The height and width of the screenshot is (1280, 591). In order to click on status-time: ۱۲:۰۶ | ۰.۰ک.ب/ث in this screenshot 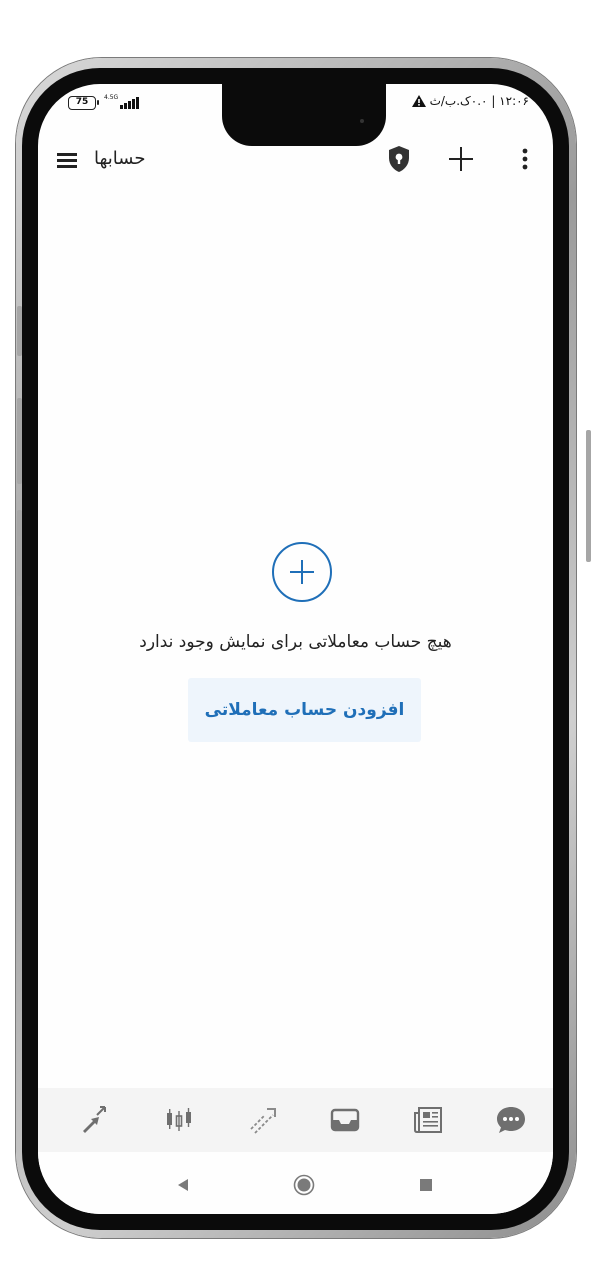, I will do `click(479, 101)`.